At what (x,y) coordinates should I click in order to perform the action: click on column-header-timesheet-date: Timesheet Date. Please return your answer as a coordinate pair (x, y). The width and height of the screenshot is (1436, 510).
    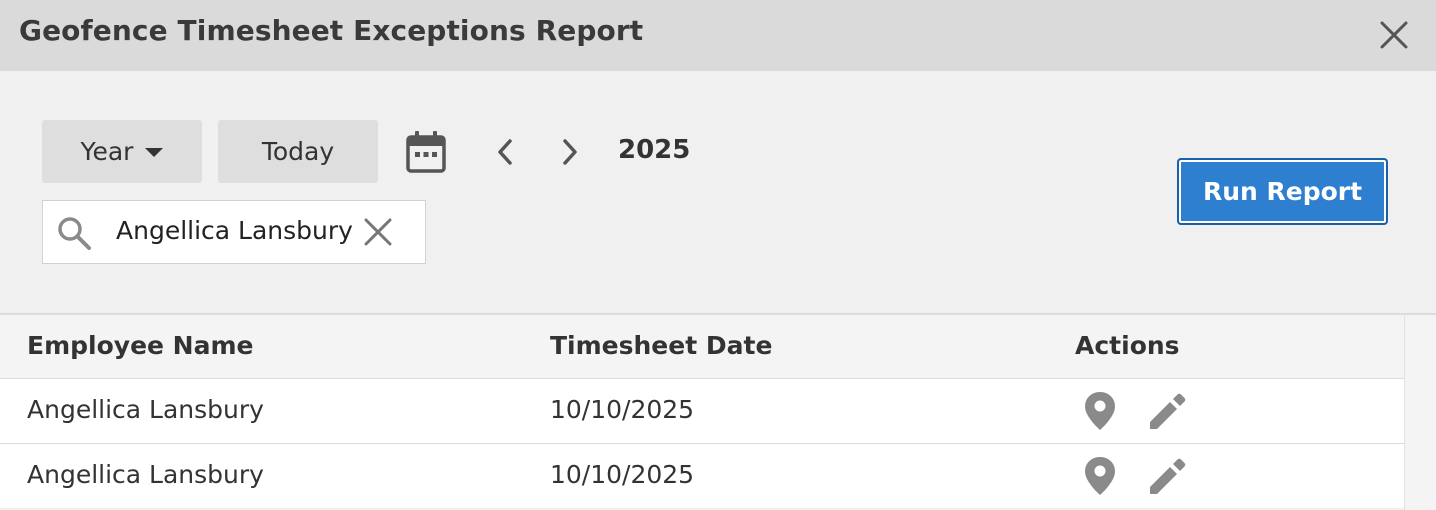
    Looking at the image, I should click on (661, 345).